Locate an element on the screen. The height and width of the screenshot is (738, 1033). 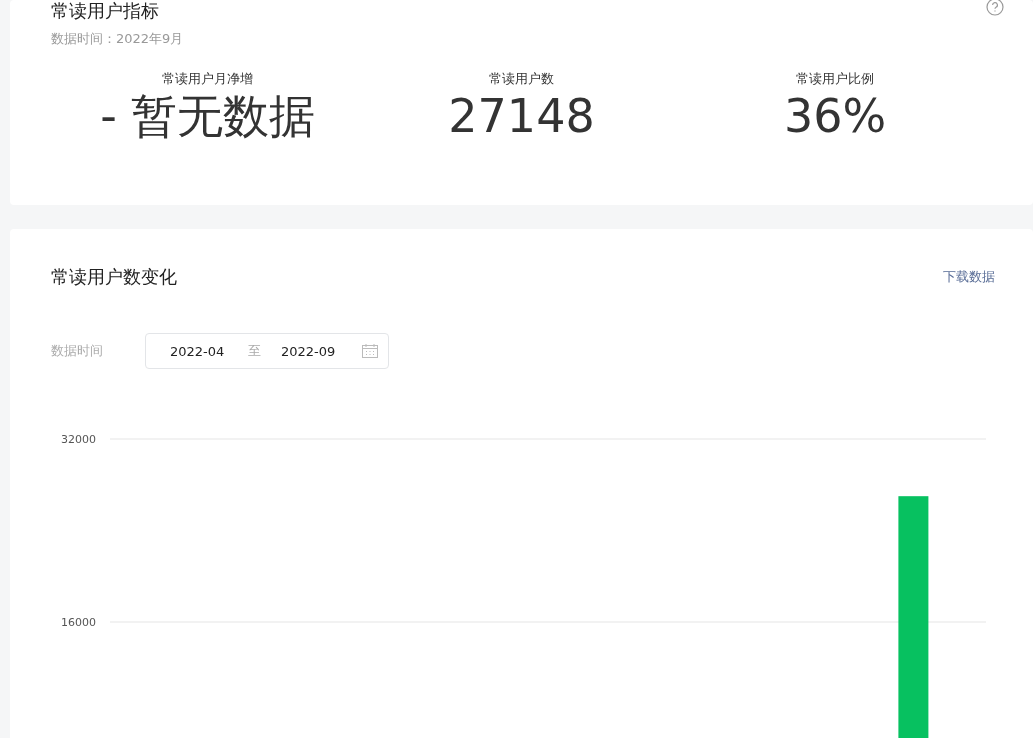
metric-value: - 暂无数据 is located at coordinates (208, 116).